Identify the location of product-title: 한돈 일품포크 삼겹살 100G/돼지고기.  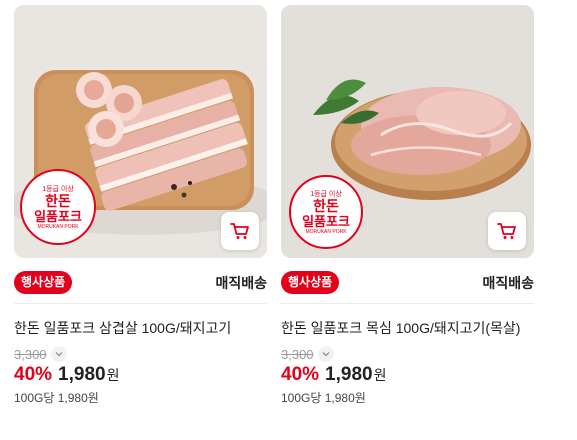
(140, 328).